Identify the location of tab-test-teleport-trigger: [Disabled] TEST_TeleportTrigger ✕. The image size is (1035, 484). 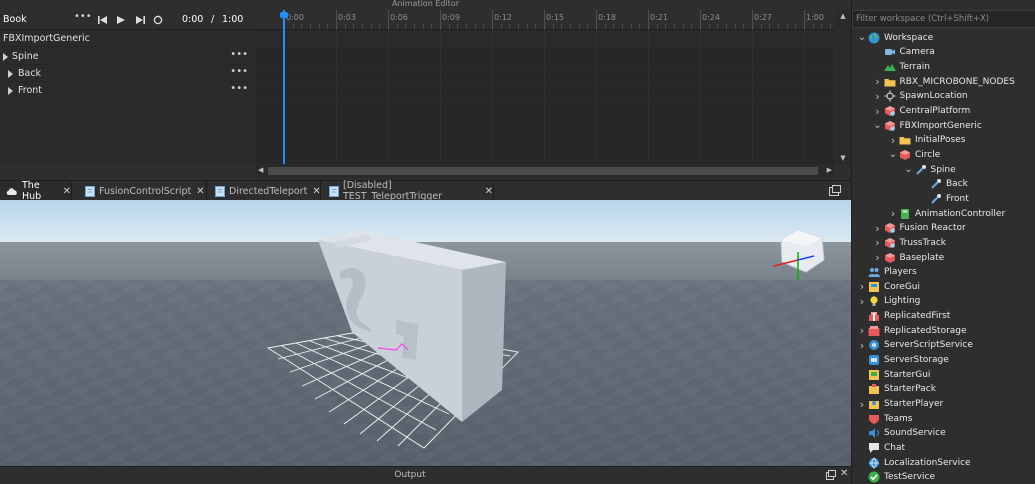
(408, 191).